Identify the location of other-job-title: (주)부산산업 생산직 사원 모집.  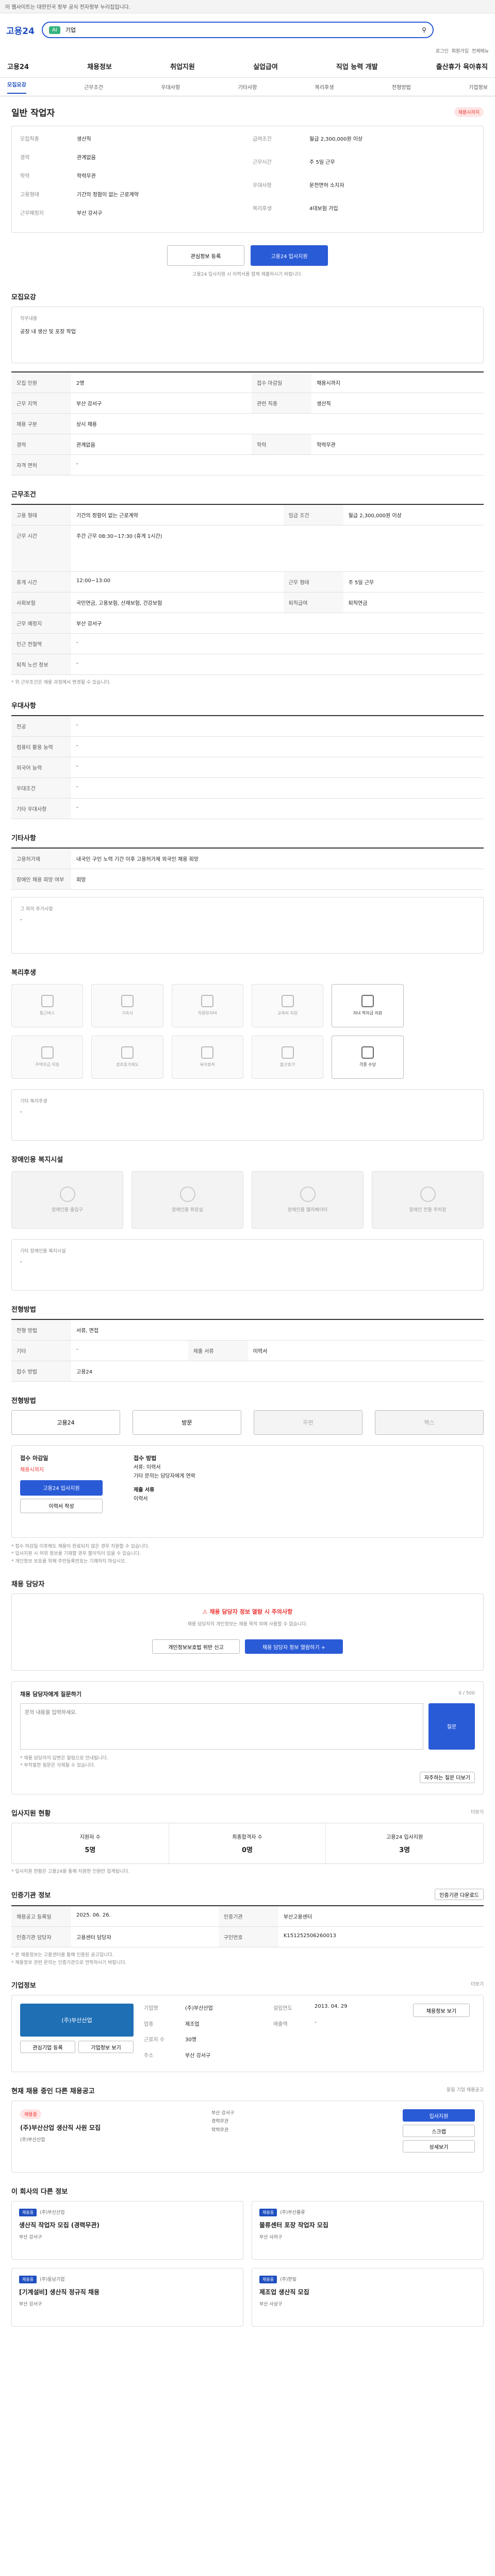
(111, 2128).